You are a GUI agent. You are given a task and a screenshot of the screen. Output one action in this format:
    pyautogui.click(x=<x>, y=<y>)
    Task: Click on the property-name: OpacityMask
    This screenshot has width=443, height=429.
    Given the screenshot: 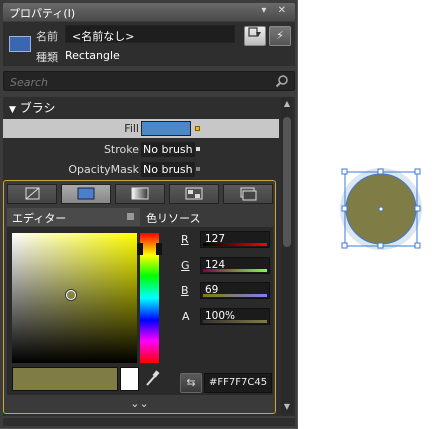 What is the action you would take?
    pyautogui.click(x=103, y=169)
    